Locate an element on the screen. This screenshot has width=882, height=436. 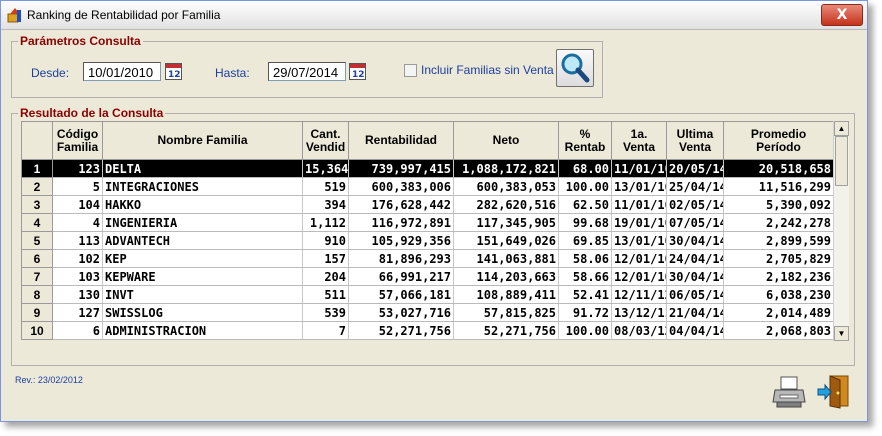
col-cant-vendid-cell: 1,112 is located at coordinates (325, 222).